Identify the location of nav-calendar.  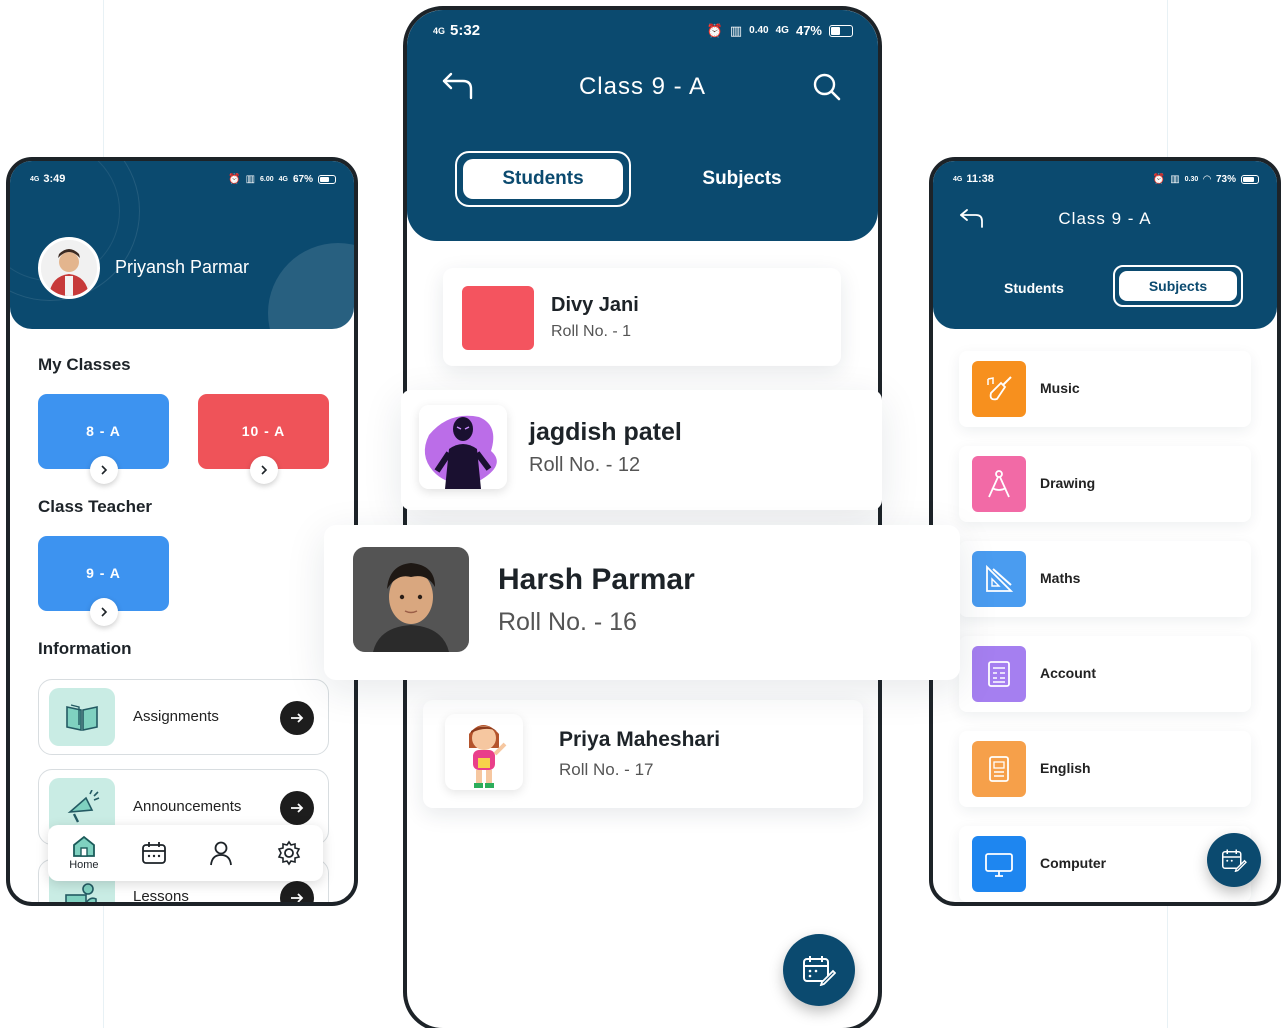
(154, 853).